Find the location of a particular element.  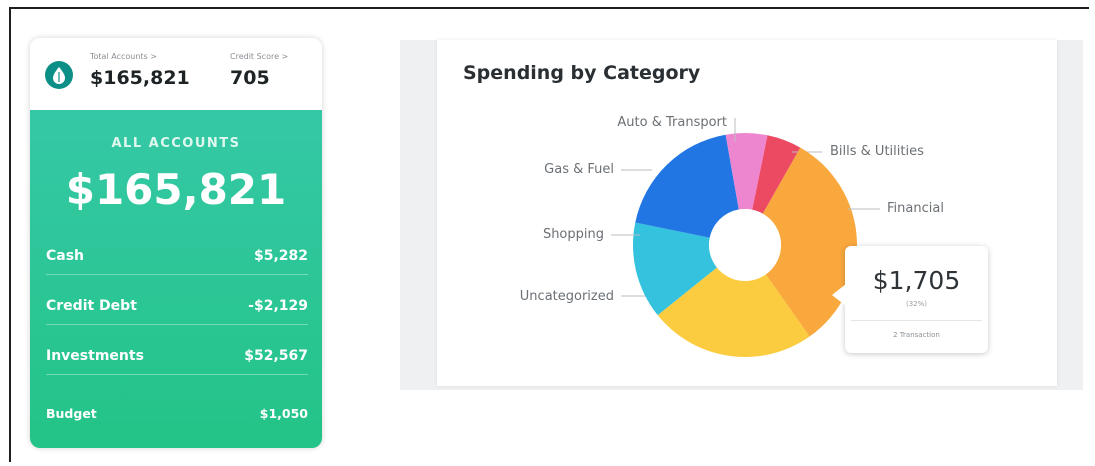

donut-center is located at coordinates (745, 245).